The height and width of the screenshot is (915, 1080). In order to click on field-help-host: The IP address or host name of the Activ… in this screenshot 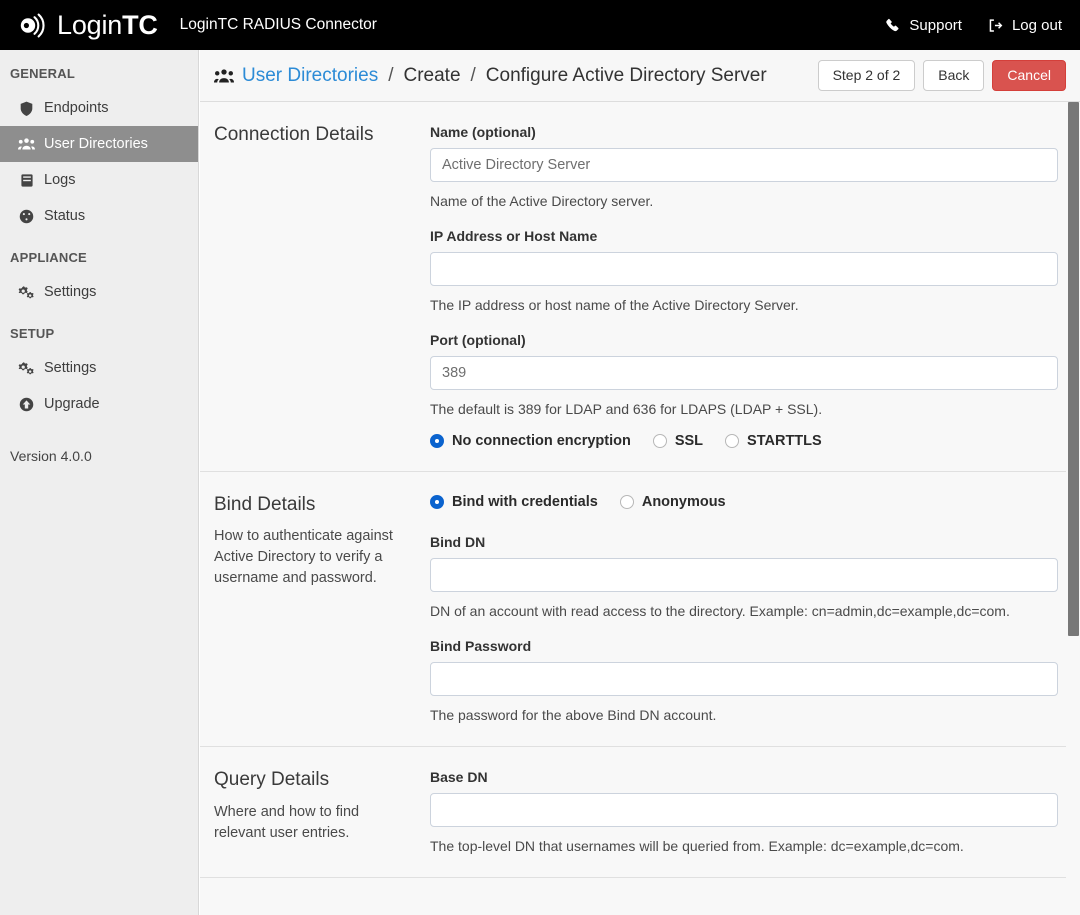, I will do `click(614, 305)`.